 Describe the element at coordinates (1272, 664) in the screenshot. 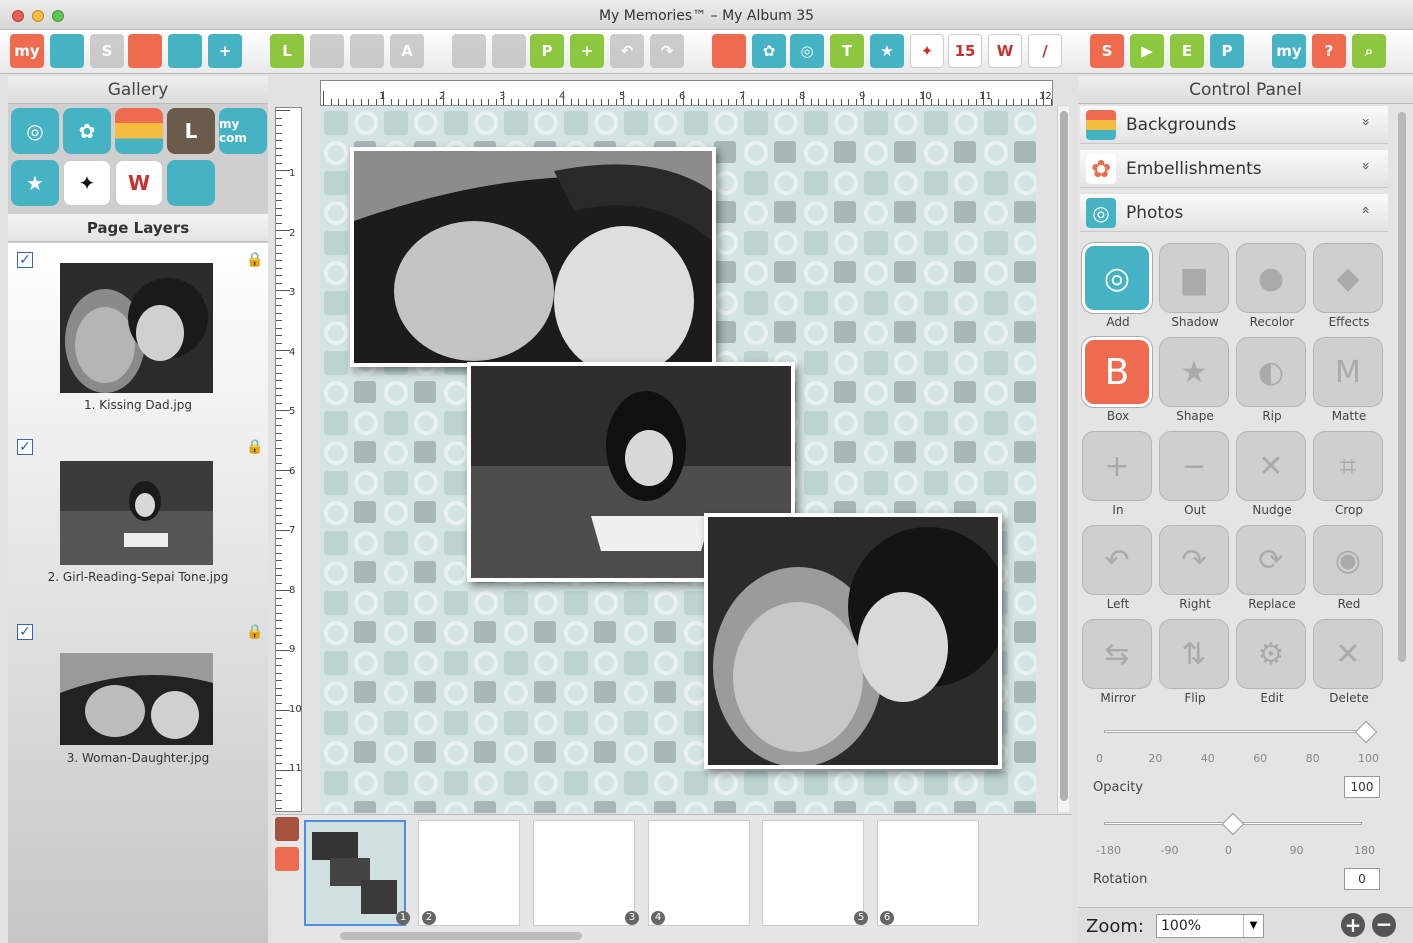

I see `tool-edit: ⚙ Edit` at that location.